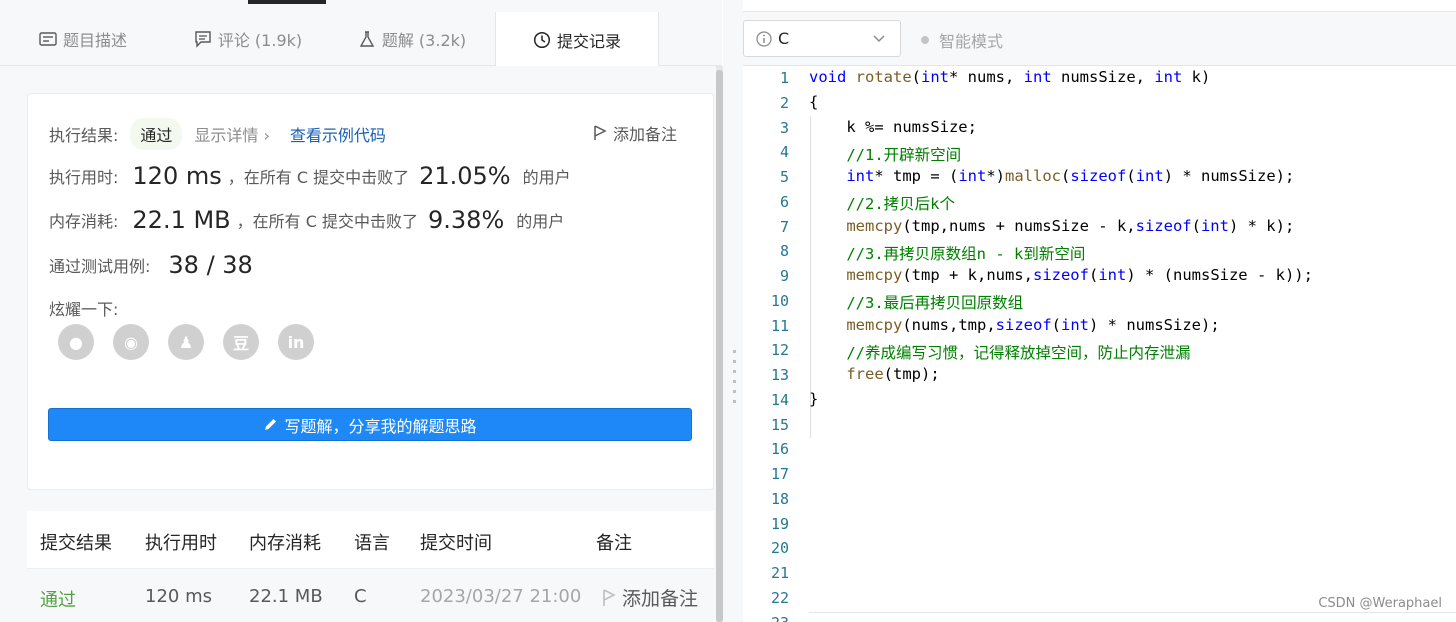  Describe the element at coordinates (466, 220) in the screenshot. I see `memory-percent: 9.38%` at that location.